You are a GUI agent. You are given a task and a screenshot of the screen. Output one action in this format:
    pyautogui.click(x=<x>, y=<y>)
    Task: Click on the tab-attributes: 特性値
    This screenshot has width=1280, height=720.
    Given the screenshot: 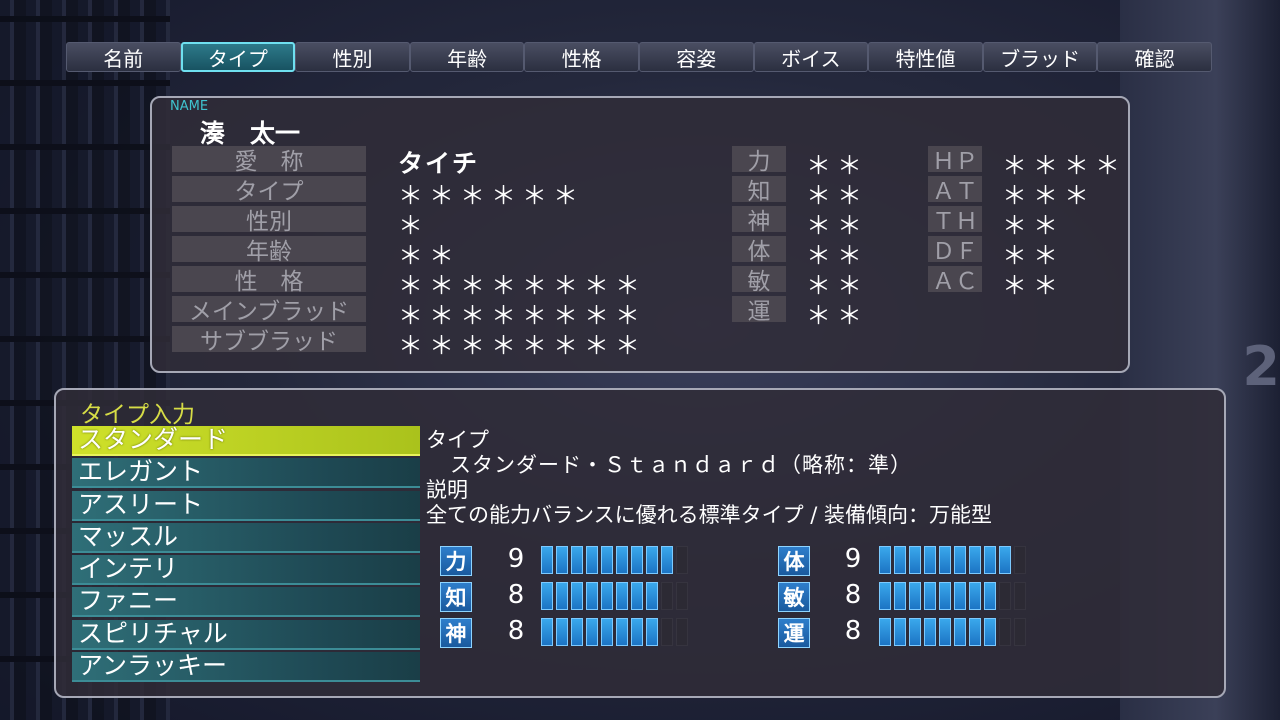 What is the action you would take?
    pyautogui.click(x=925, y=57)
    